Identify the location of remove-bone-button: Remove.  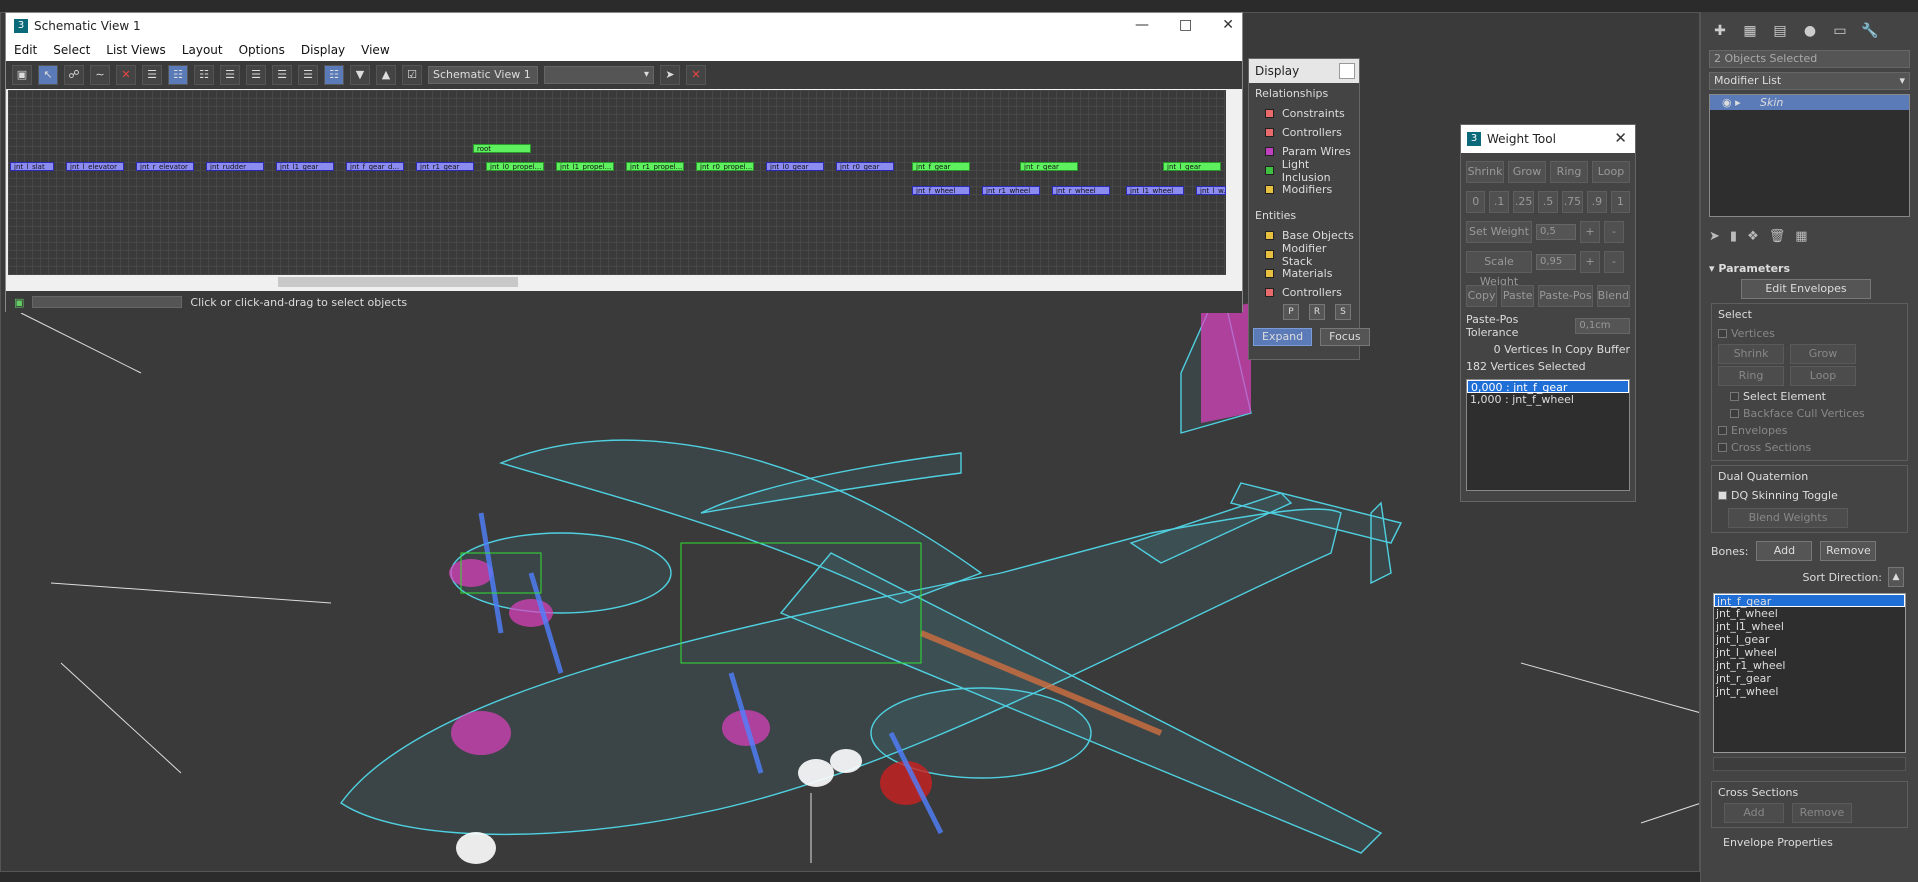
(1848, 551).